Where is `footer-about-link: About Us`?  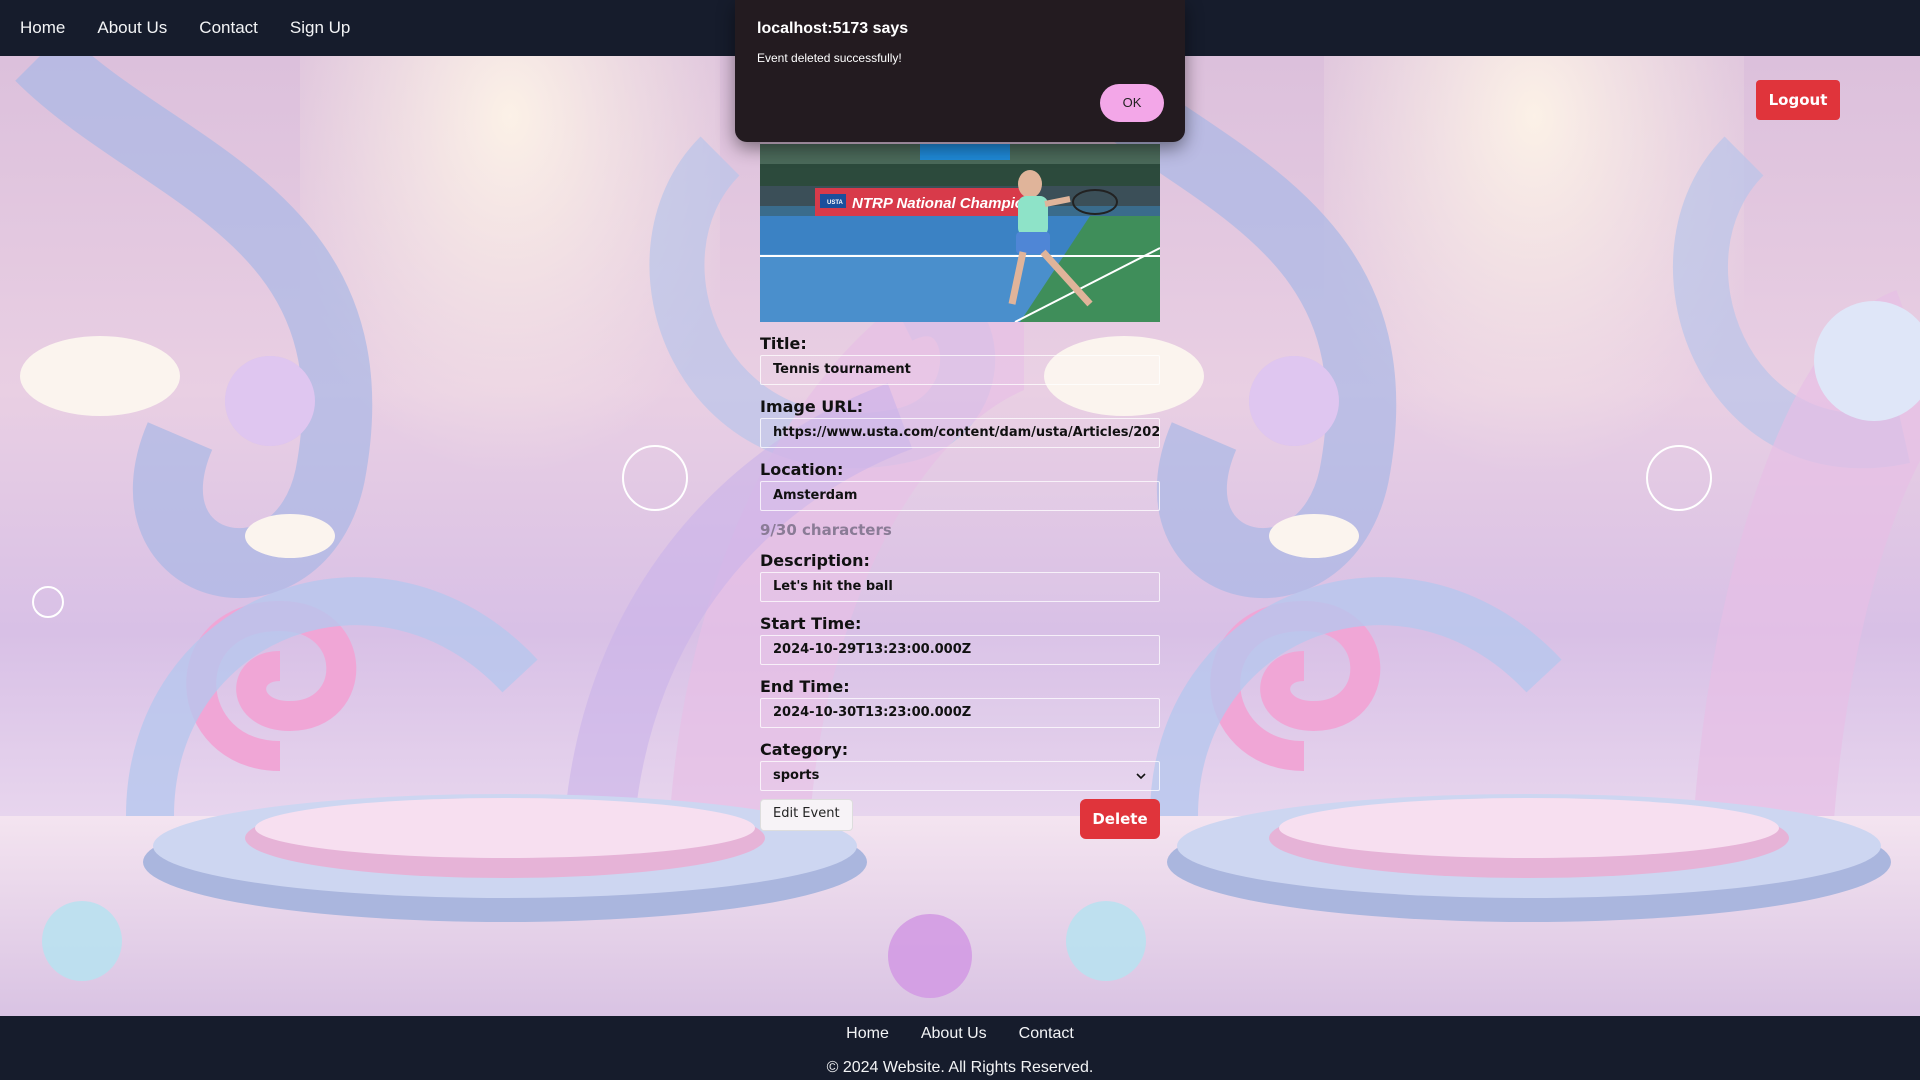 footer-about-link: About Us is located at coordinates (954, 1034).